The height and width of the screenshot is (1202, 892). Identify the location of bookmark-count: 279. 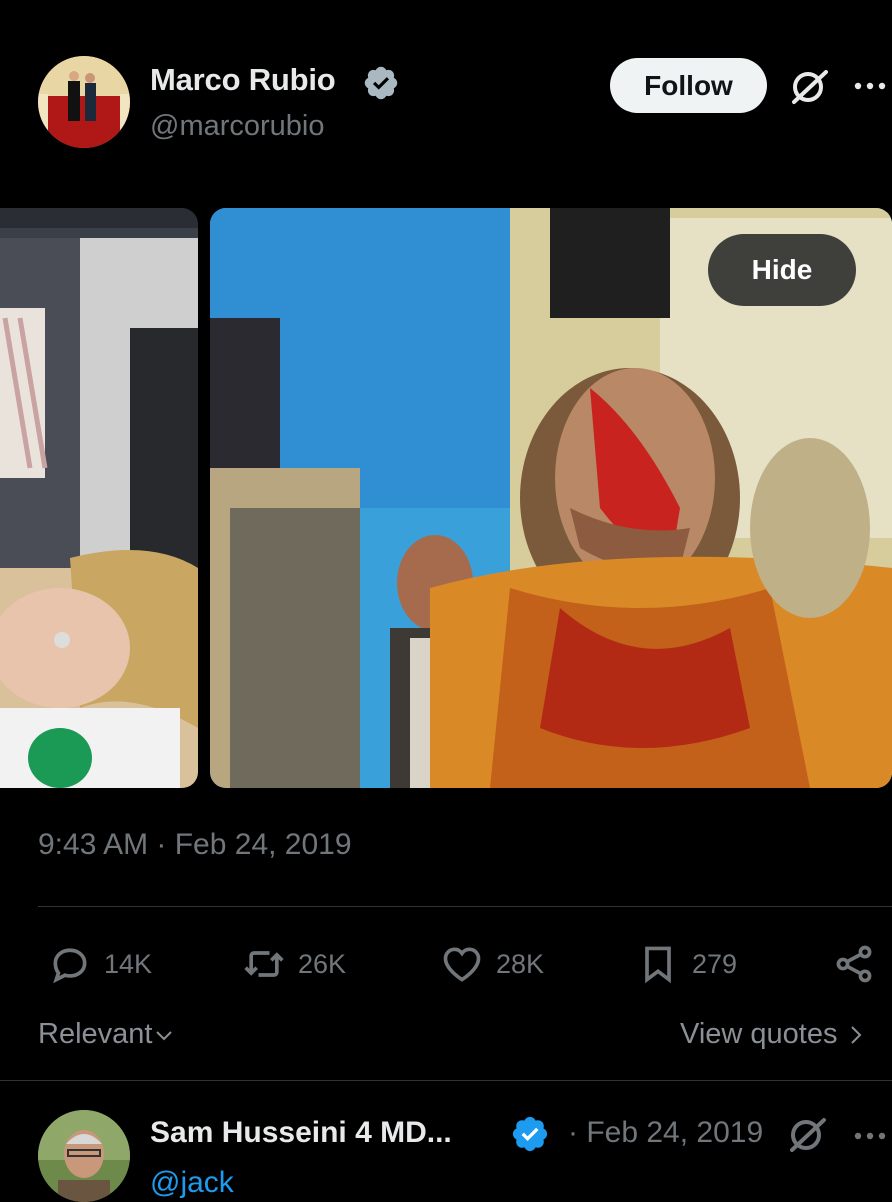
(715, 963).